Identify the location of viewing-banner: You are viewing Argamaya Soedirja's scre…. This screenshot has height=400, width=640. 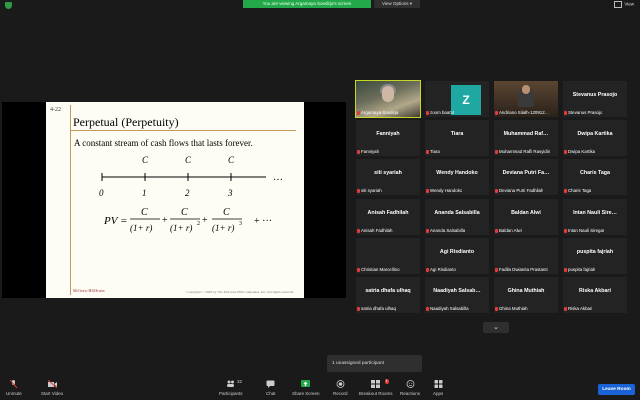
(307, 4).